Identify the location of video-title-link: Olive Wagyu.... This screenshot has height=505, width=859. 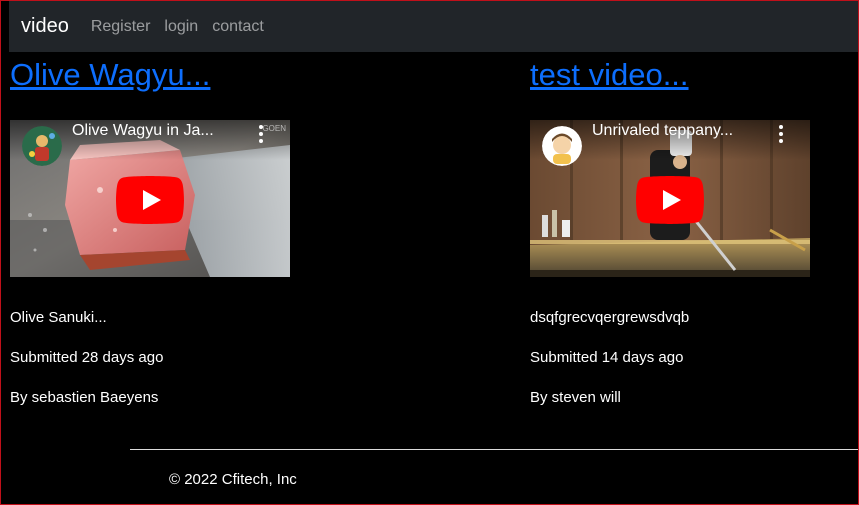
(160, 75).